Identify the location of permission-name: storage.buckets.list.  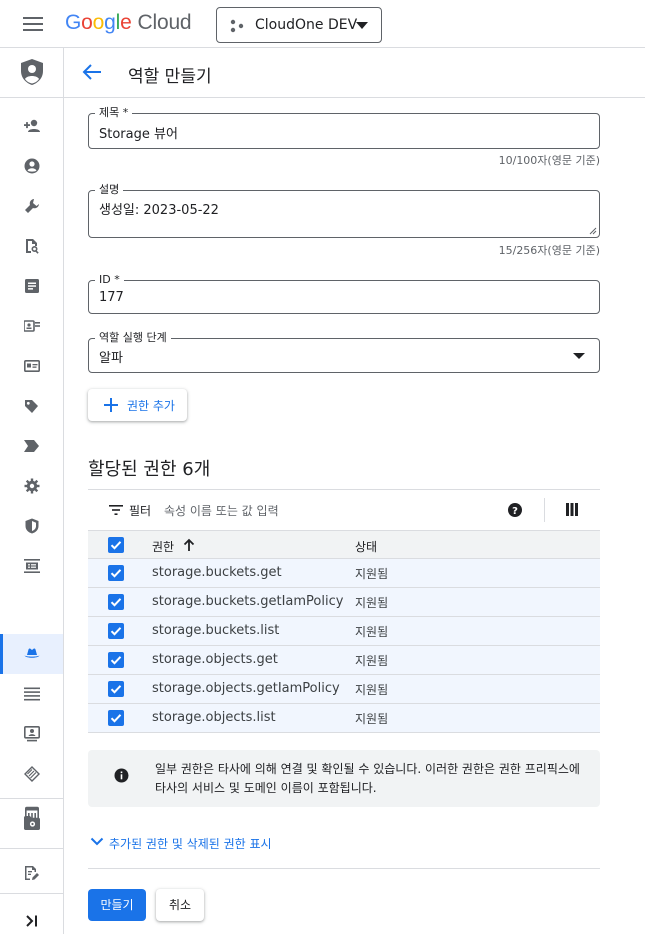
(216, 630).